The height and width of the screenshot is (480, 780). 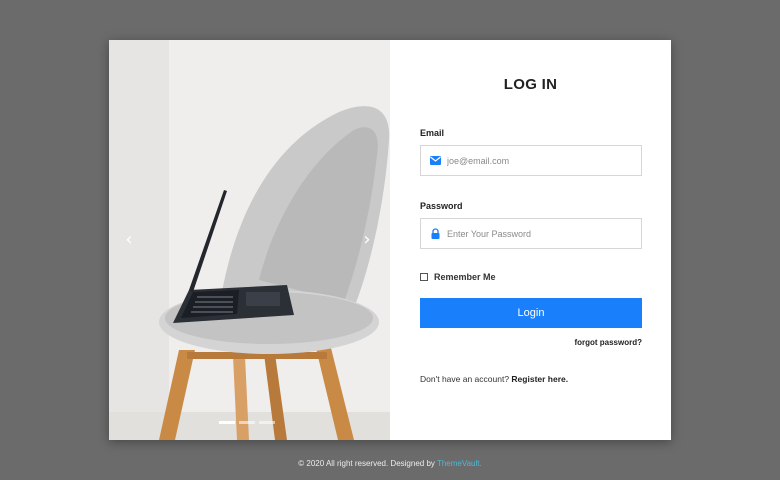 What do you see at coordinates (539, 379) in the screenshot?
I see `register-link: Register here.` at bounding box center [539, 379].